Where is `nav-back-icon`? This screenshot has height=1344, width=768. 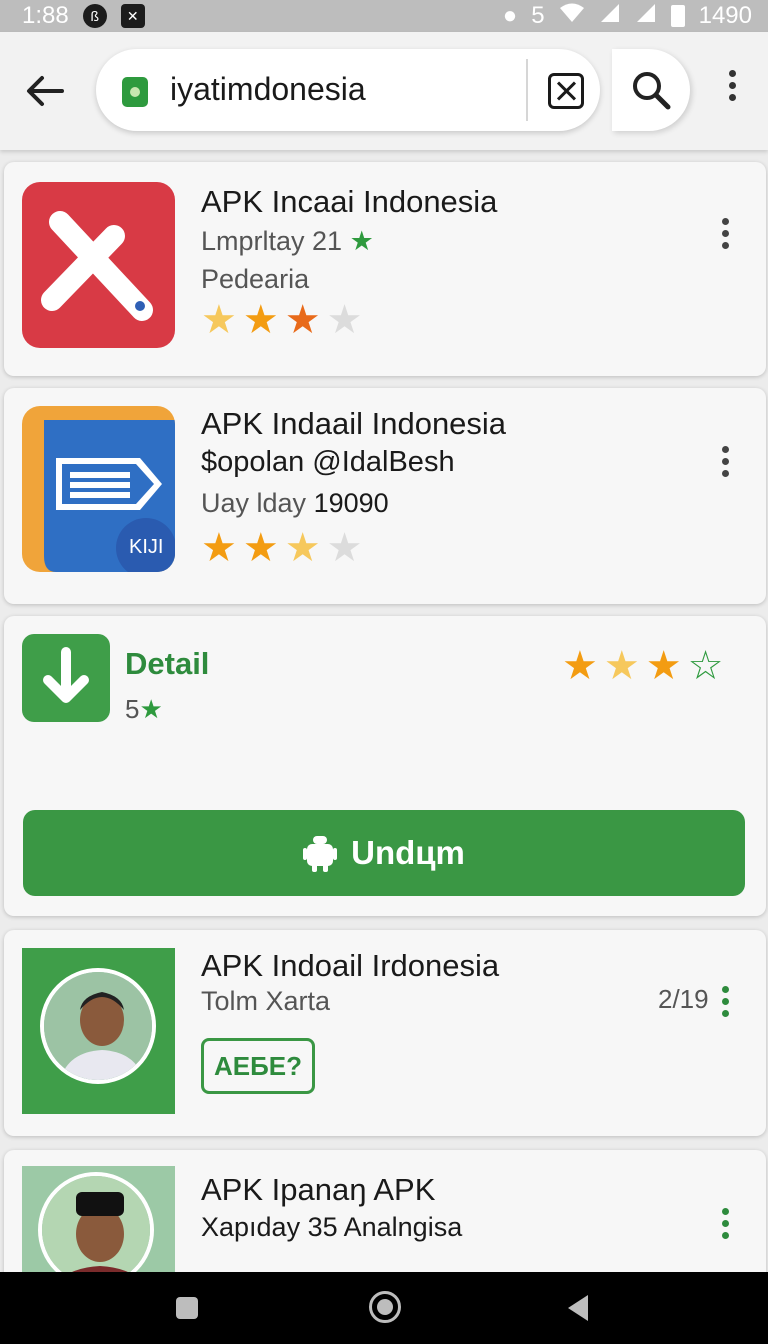 nav-back-icon is located at coordinates (578, 1308).